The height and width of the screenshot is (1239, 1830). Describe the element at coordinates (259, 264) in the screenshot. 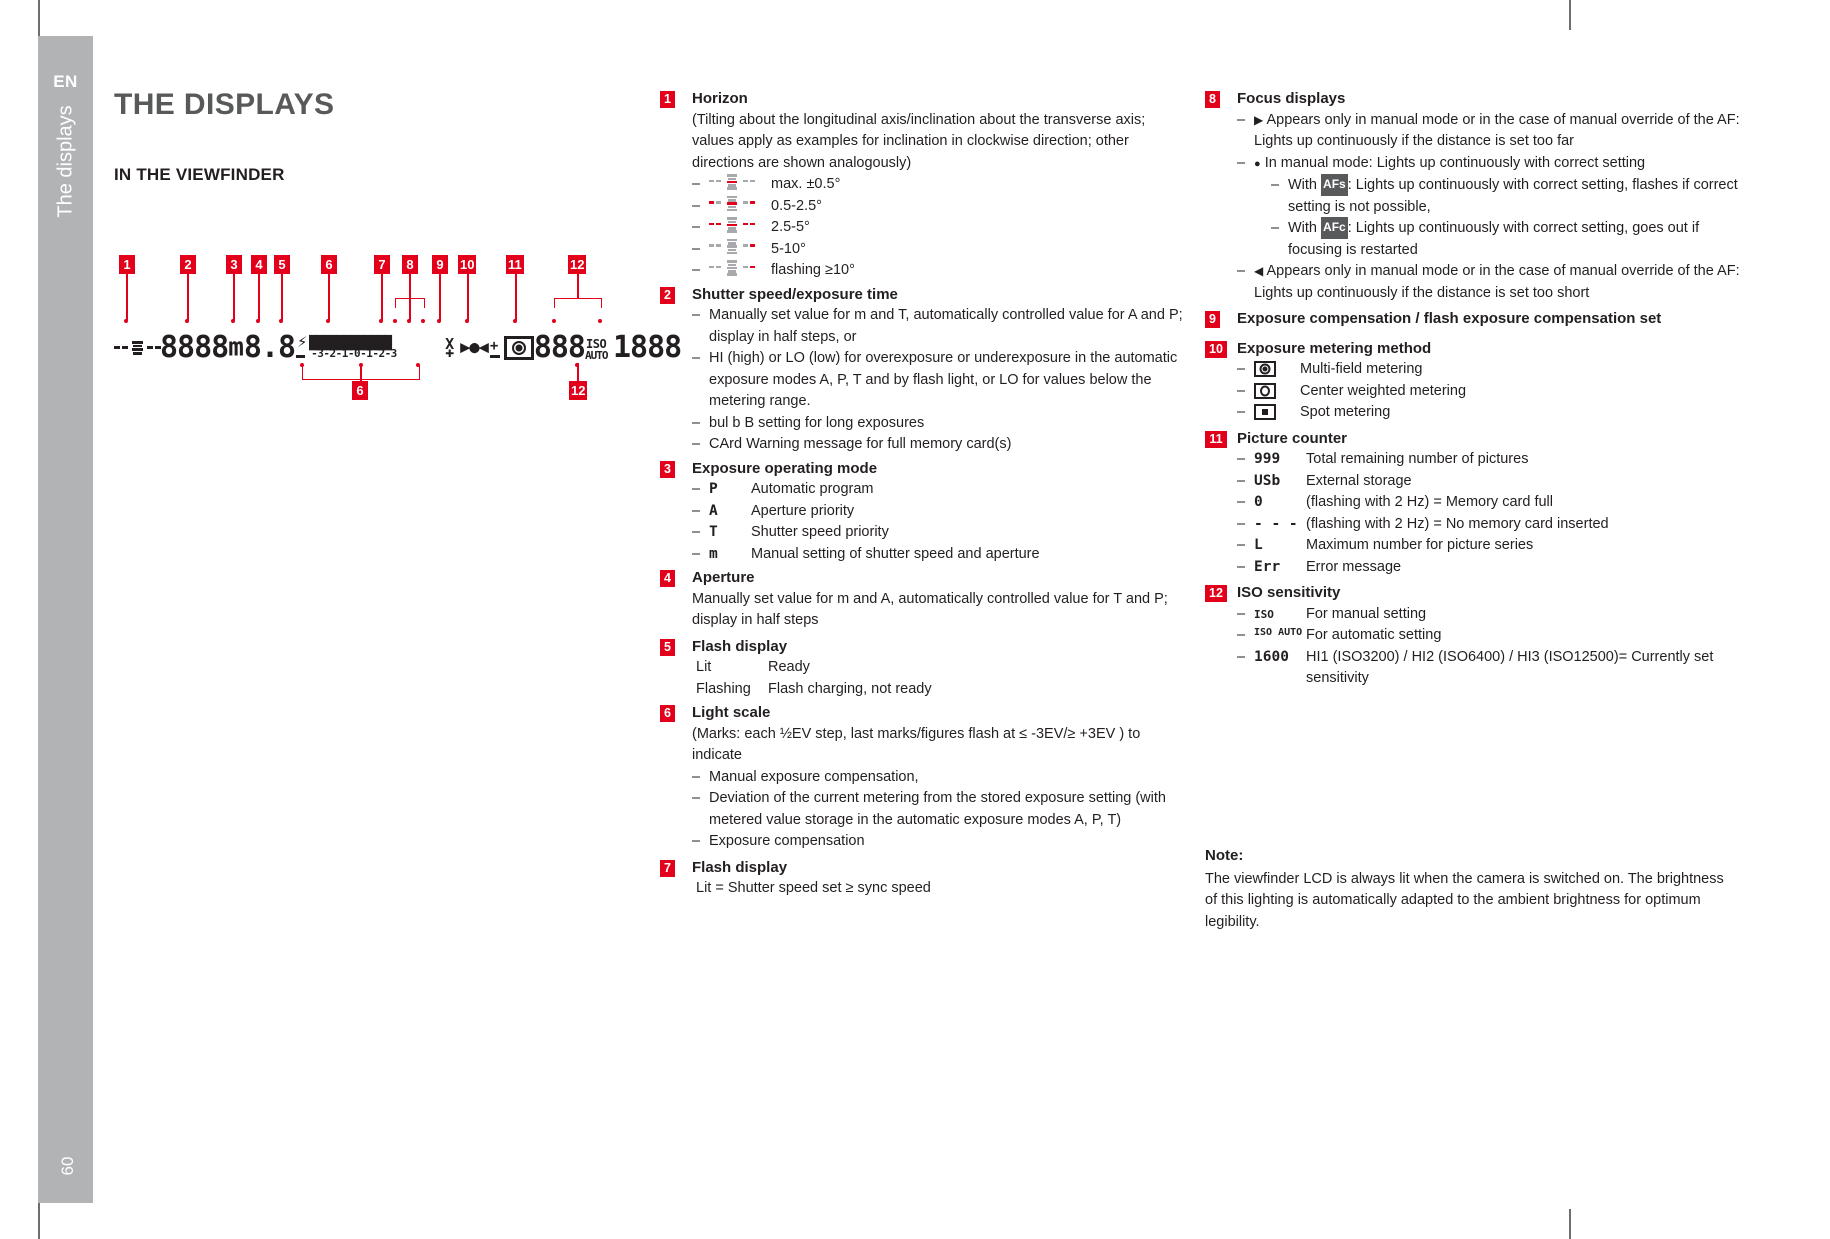

I see `callout-4: 4` at that location.